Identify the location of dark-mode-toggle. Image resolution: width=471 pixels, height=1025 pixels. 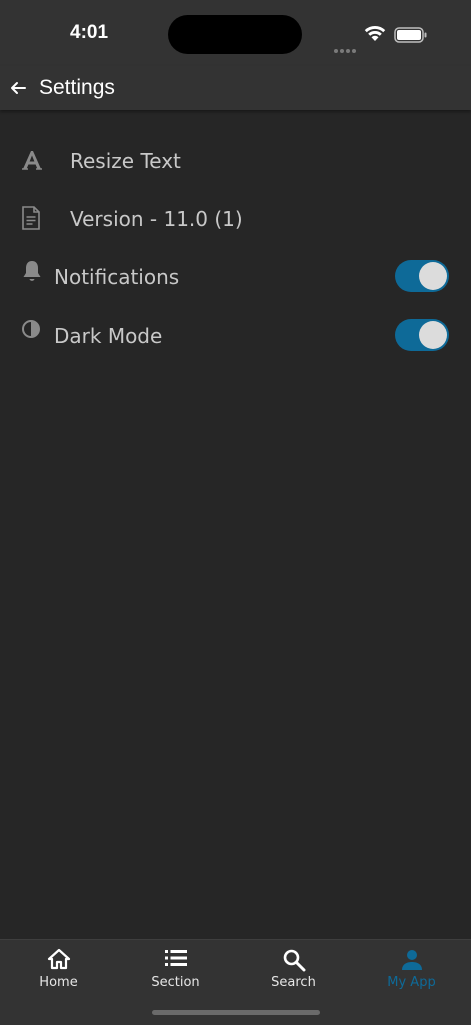
(422, 335).